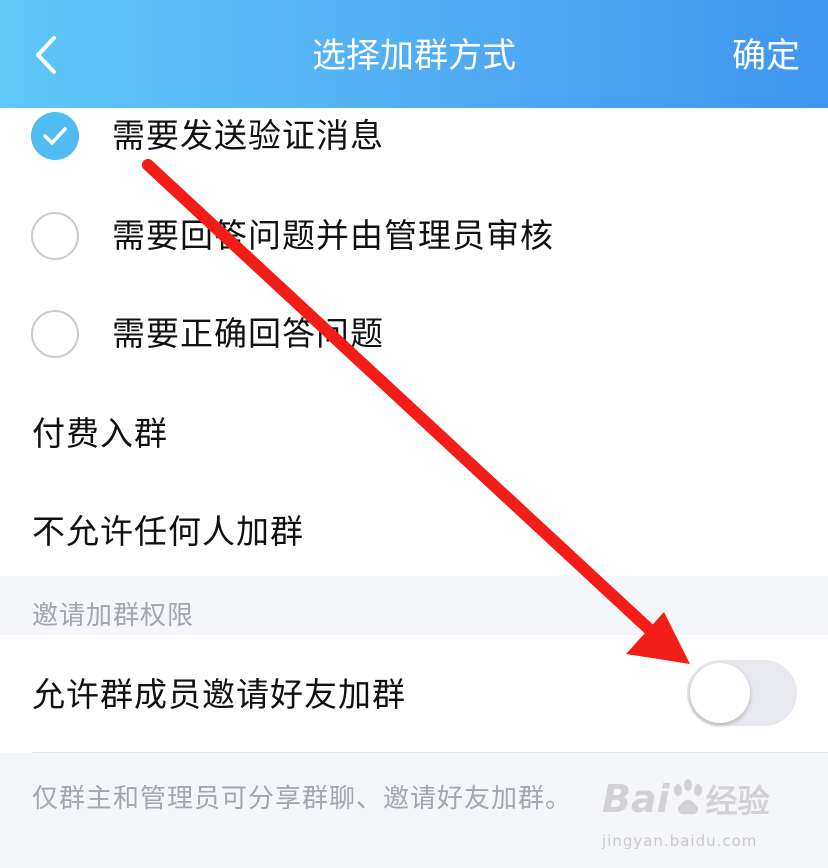  I want to click on baidu-jingyan-watermark: Bai 经验 jingyan.baidu.com, so click(692, 815).